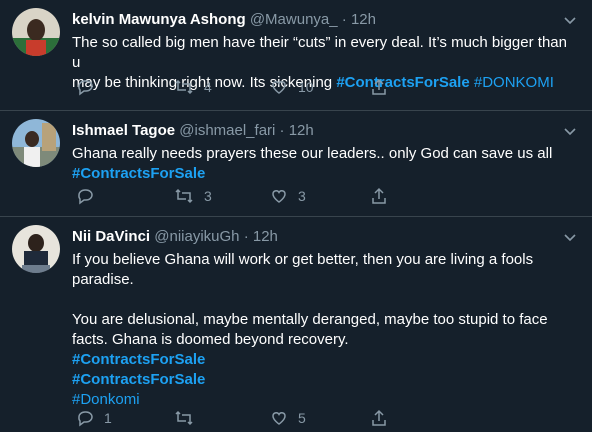 This screenshot has height=432, width=592. What do you see at coordinates (514, 82) in the screenshot?
I see `hashtag-link: #DONKOMI` at bounding box center [514, 82].